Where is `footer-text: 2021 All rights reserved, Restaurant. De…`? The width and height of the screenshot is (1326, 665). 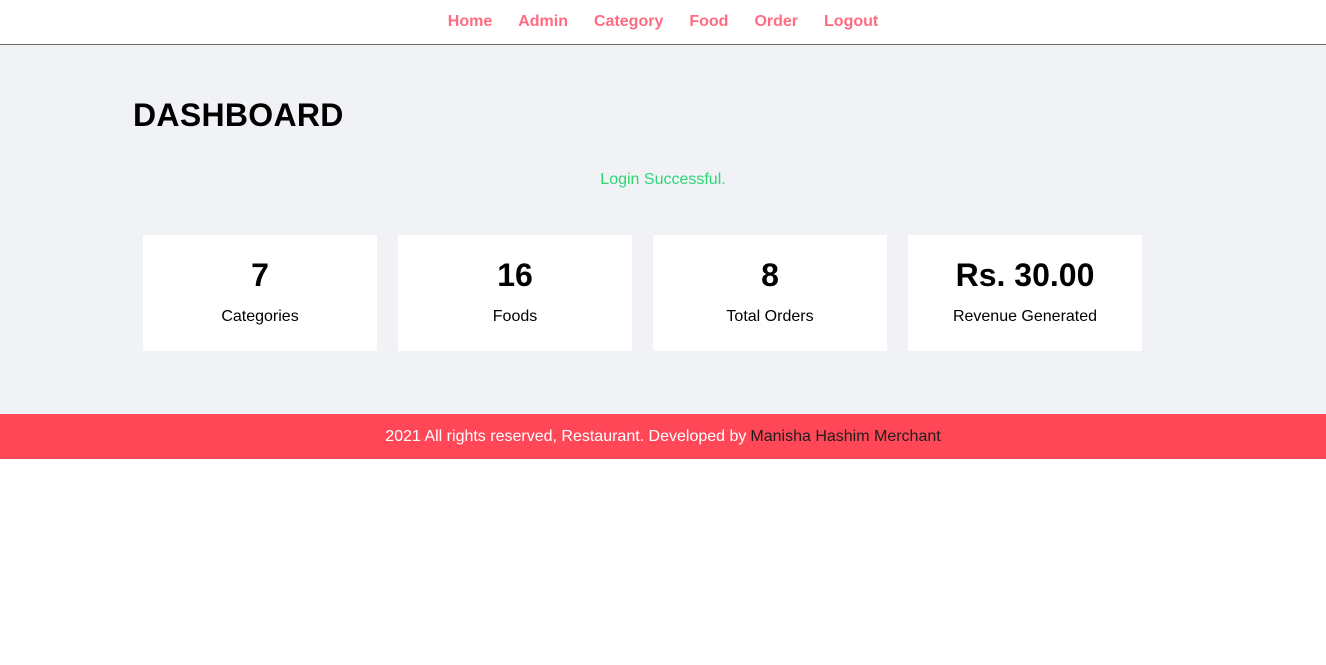
footer-text: 2021 All rights reserved, Restaurant. De… is located at coordinates (566, 436).